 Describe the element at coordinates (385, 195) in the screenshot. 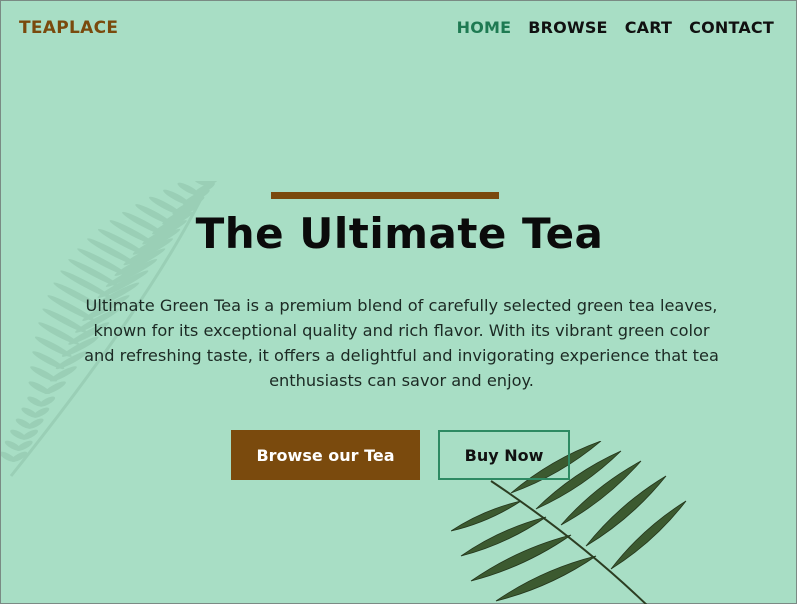

I see `title-accent-bar` at that location.